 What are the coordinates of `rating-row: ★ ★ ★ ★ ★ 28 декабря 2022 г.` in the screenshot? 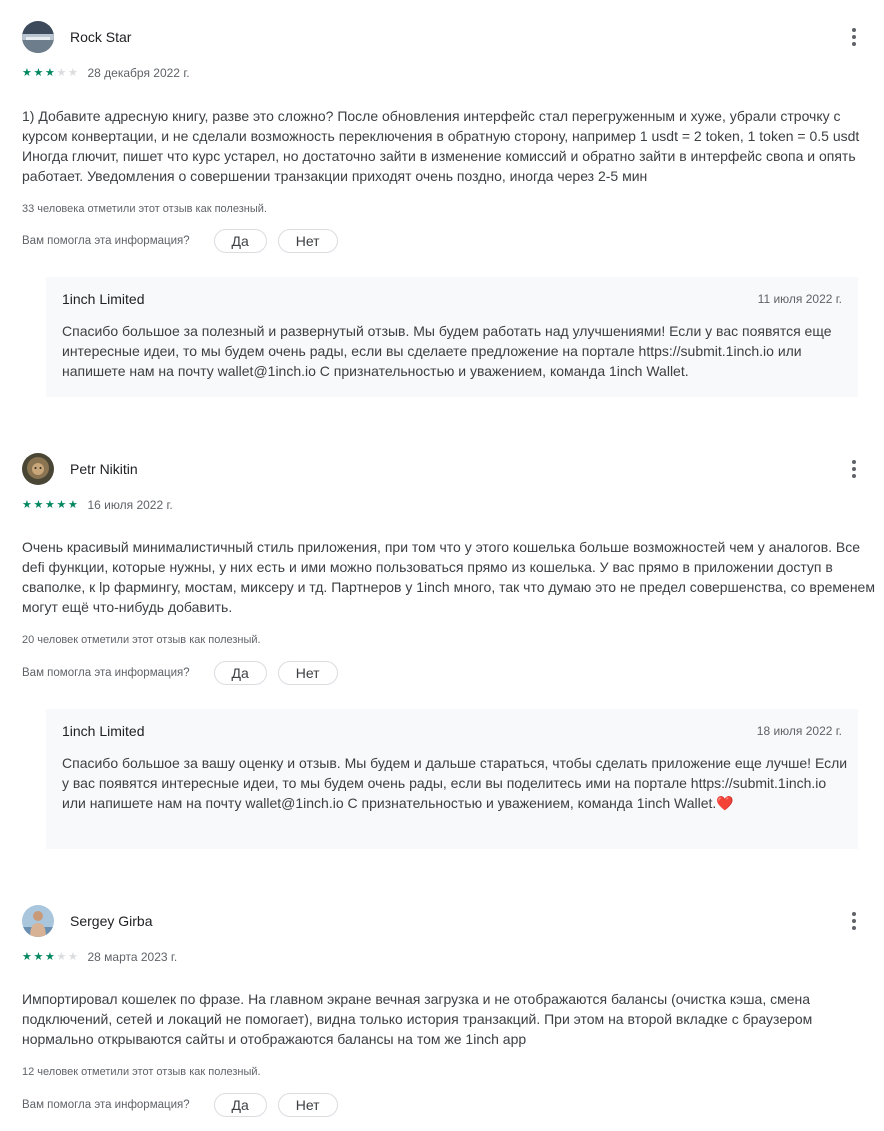 It's located at (106, 73).